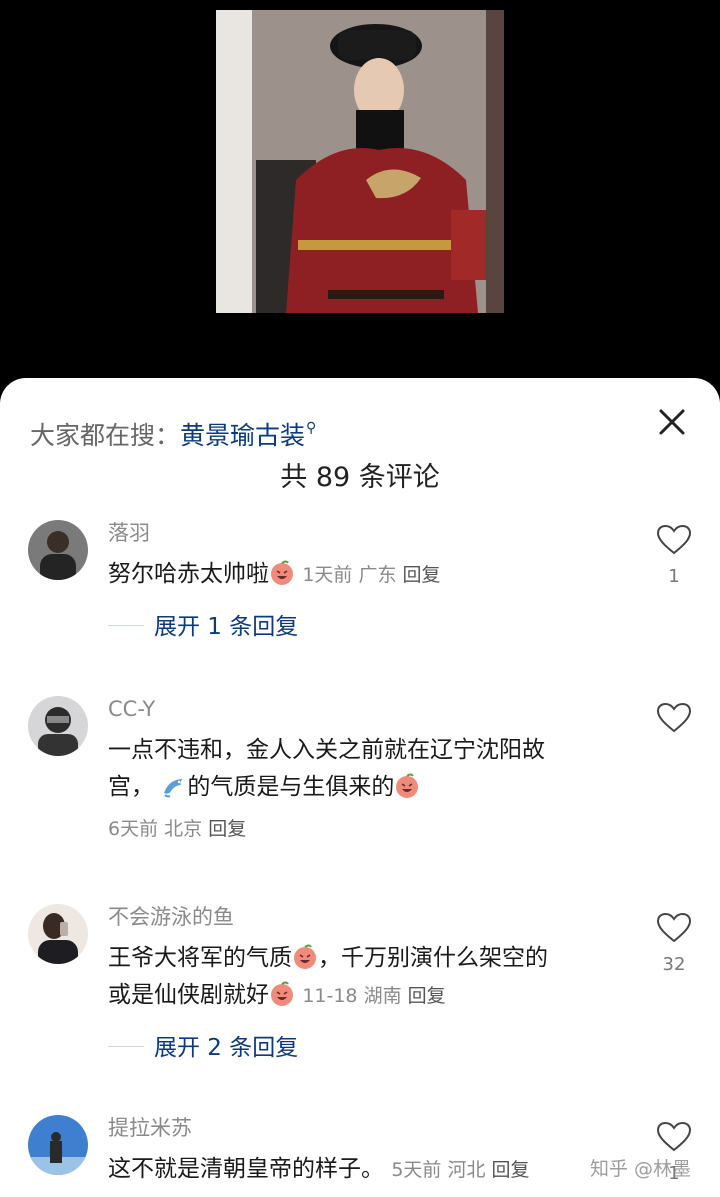 This screenshot has height=1197, width=720. I want to click on comment-text: 一点不违和，金人入关之前就在辽宁沈阳故 宫， 的气质是与生俱来的, so click(368, 769).